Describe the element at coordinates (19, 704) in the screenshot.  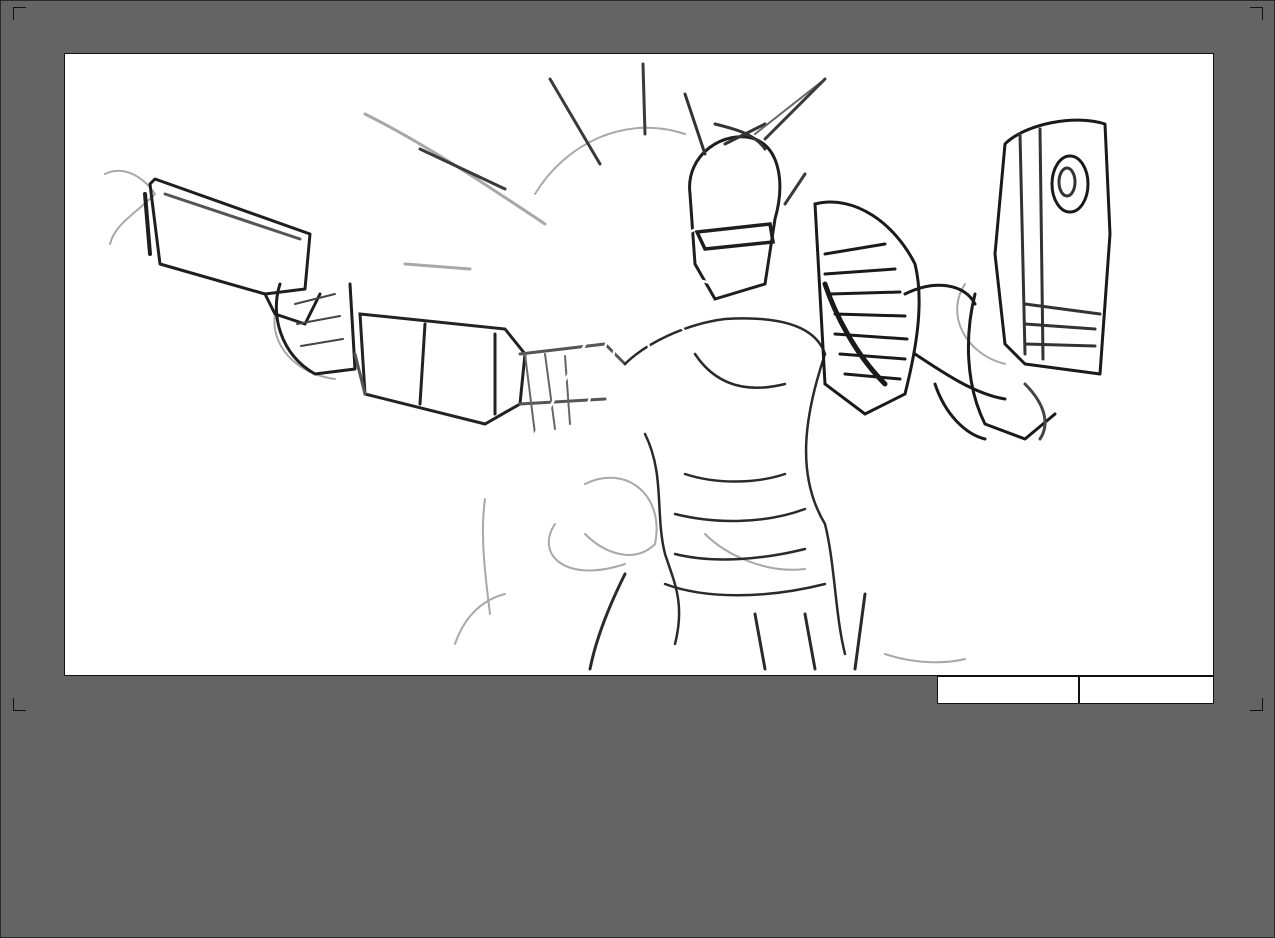
I see `crop-mark-bottom-left` at that location.